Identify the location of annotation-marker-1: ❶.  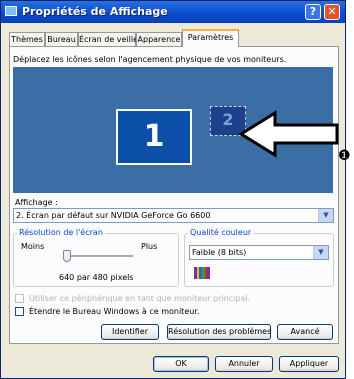
(344, 156).